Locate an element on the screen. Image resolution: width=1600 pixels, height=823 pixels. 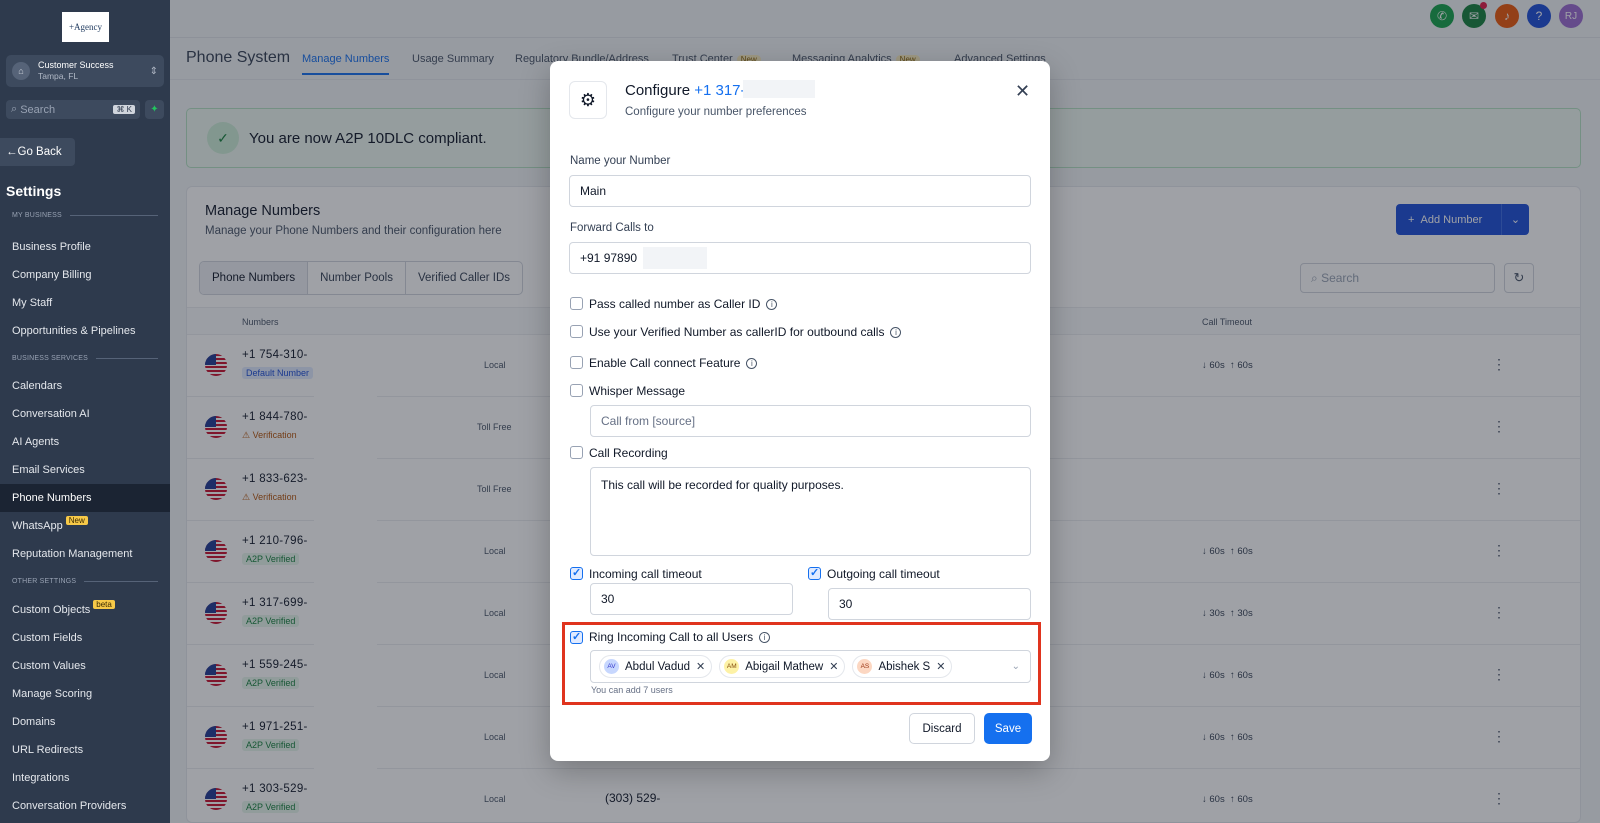
sidebar-item-opportunities: Opportunities & Pipelines is located at coordinates (85, 331).